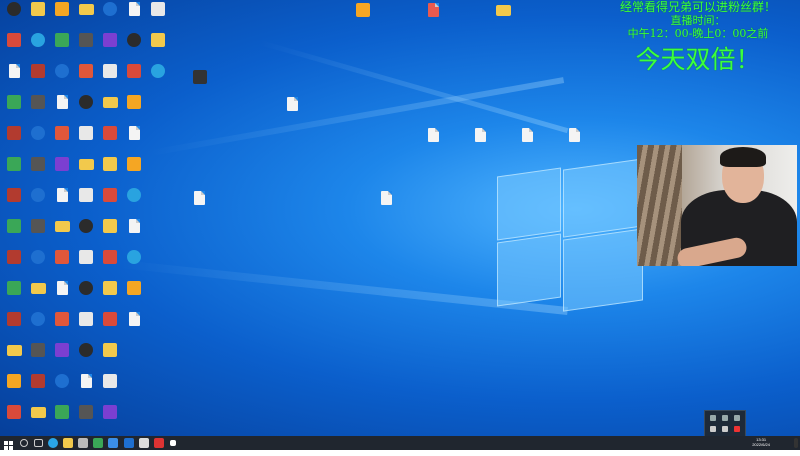  I want to click on desktop-folder-icon, so click(503, 10).